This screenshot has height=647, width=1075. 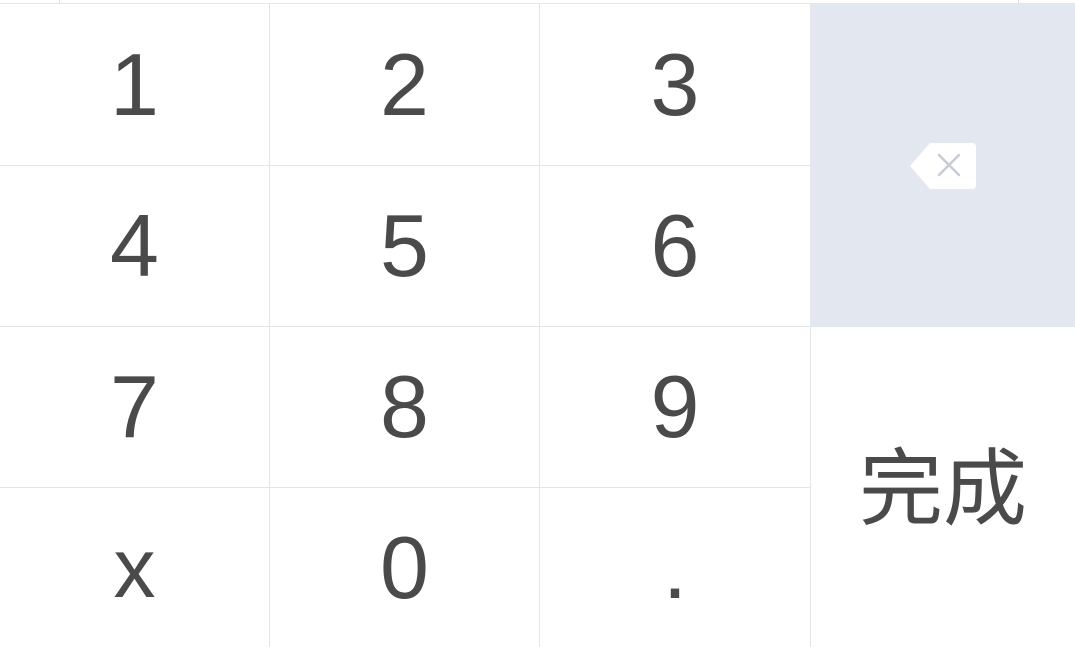 I want to click on key-1: 1, so click(x=134, y=84).